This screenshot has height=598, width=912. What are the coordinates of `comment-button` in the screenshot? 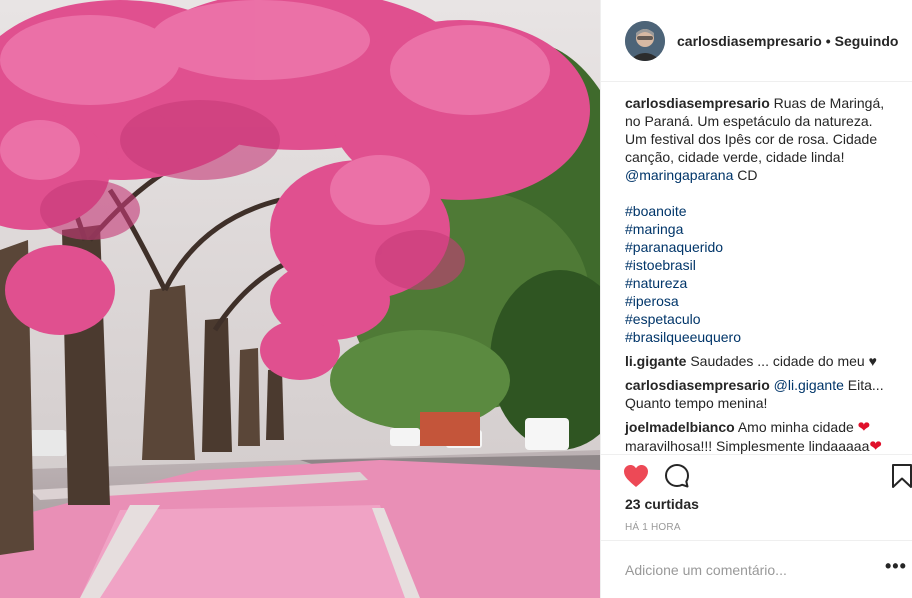 It's located at (677, 476).